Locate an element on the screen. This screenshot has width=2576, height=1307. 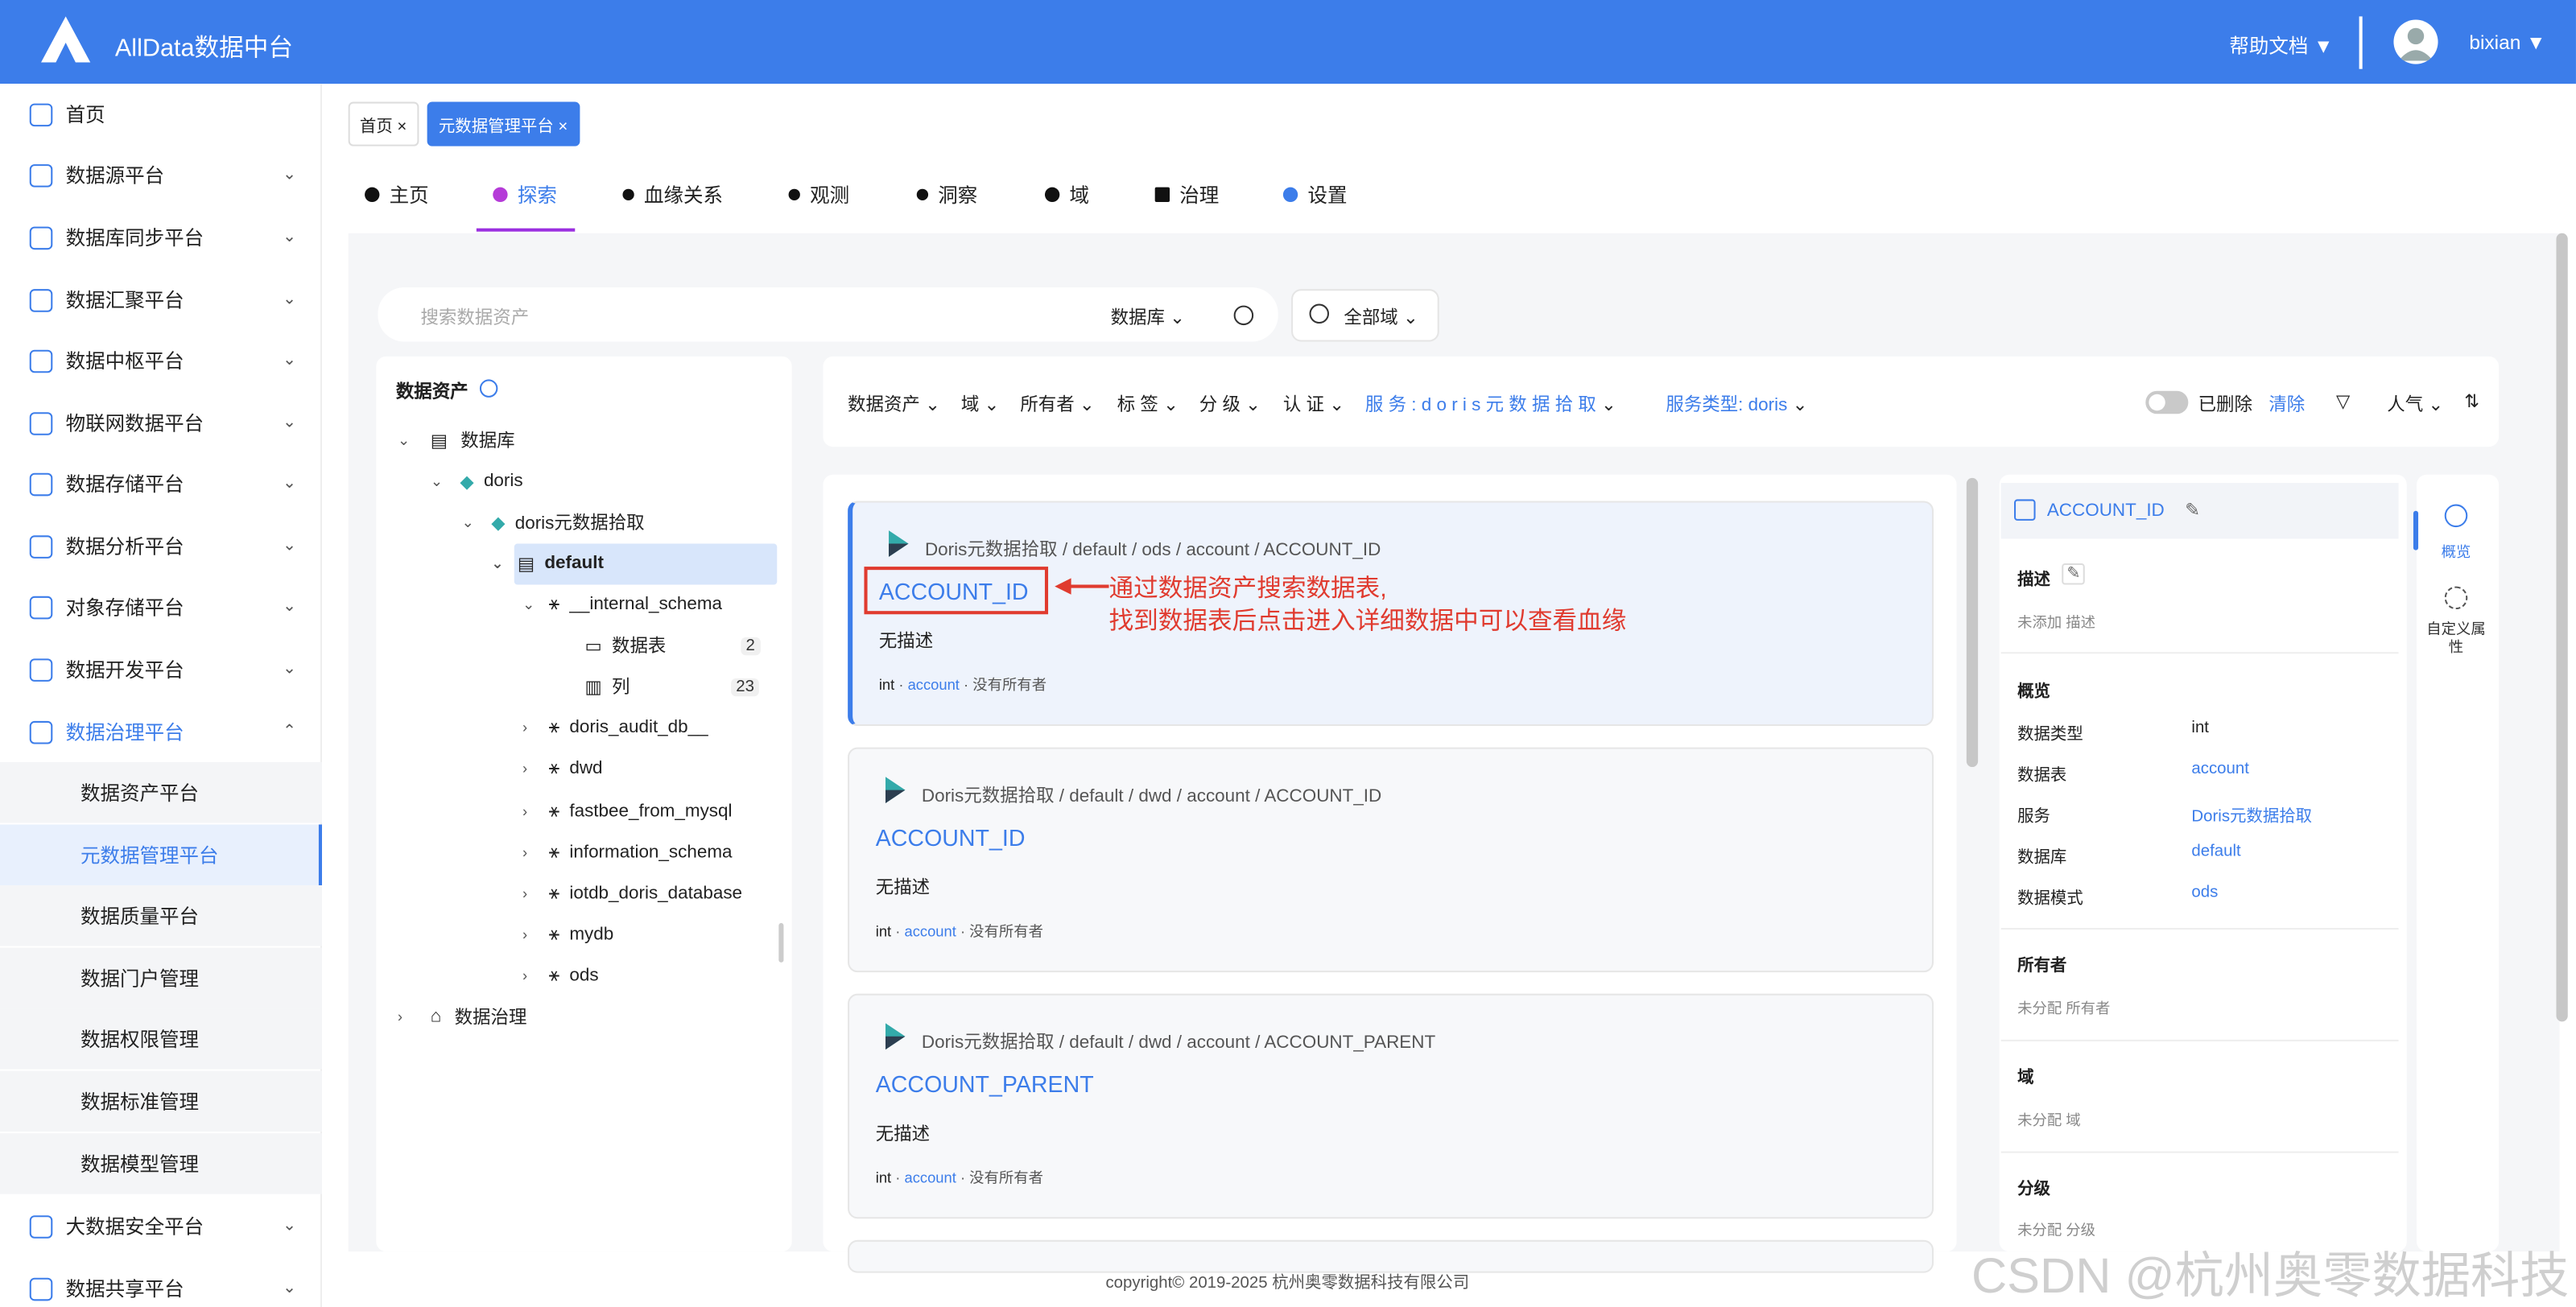
result-type: int is located at coordinates (884, 1177).